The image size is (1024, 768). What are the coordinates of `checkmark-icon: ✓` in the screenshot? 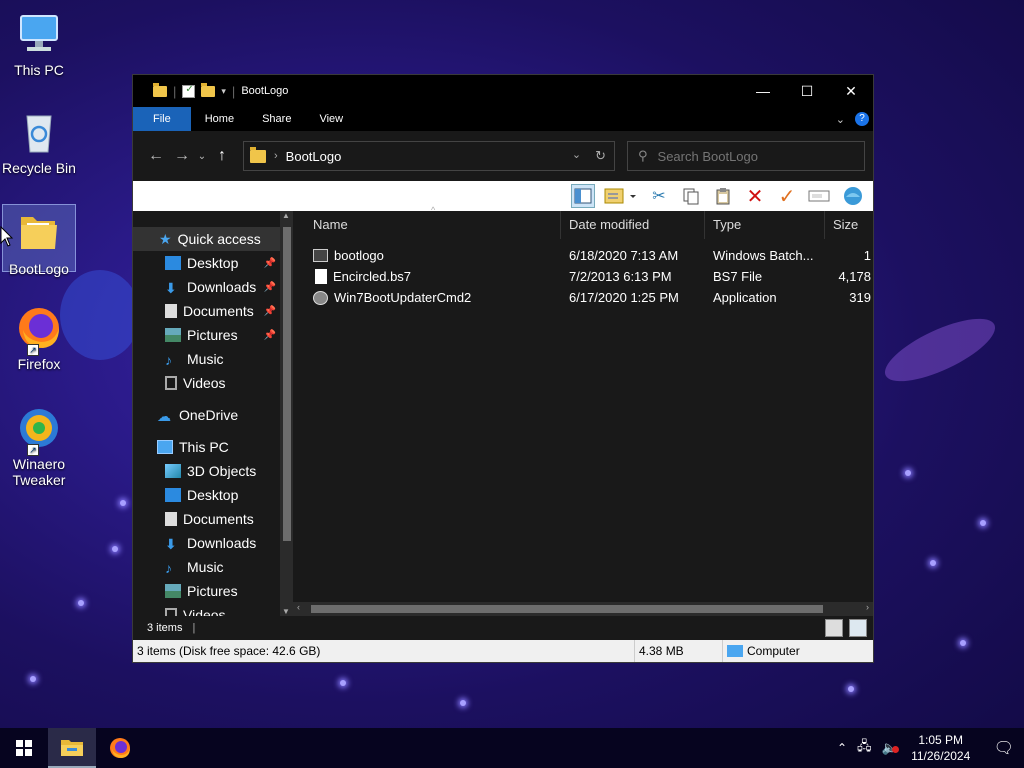 It's located at (787, 196).